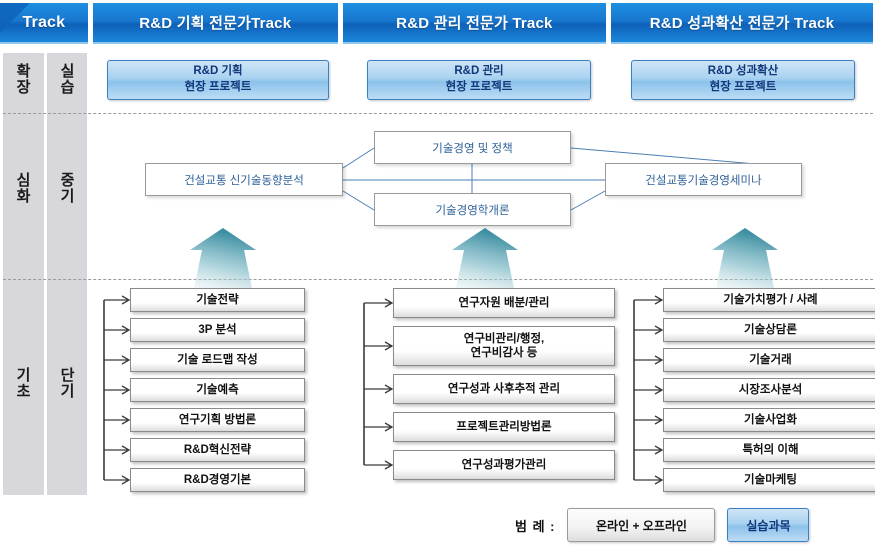 The width and height of the screenshot is (875, 558). I want to click on legend-chip-practicum-label: 실습과목, so click(768, 525).